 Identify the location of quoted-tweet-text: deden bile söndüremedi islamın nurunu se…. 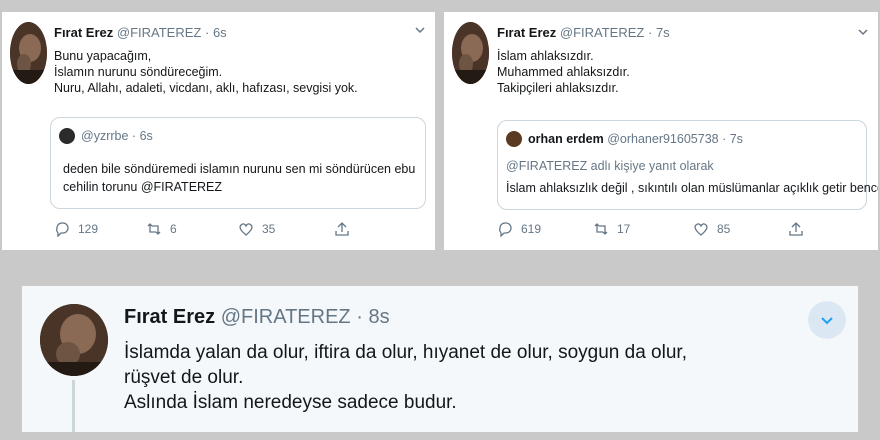
(239, 178).